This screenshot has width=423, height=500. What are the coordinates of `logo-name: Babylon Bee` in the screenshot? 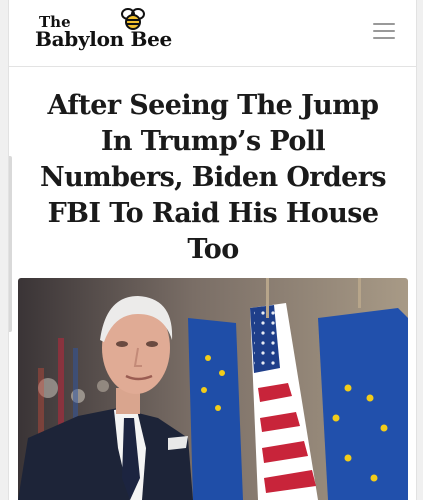 It's located at (103, 39).